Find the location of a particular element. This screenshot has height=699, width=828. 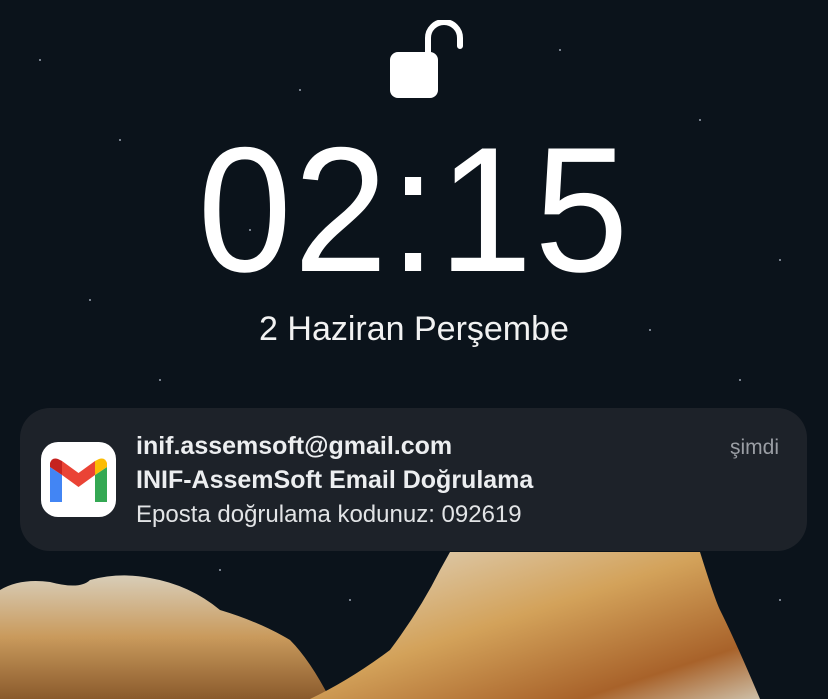

notification-timestamp: şimdi is located at coordinates (754, 447).